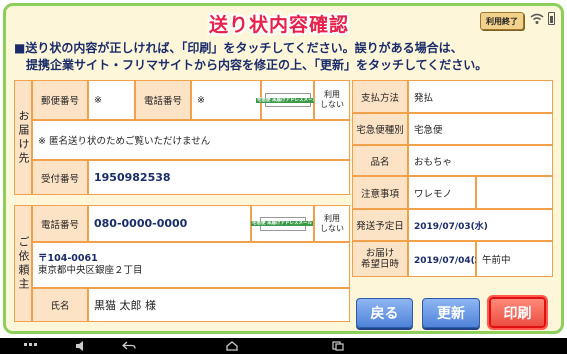  What do you see at coordinates (90, 270) in the screenshot?
I see `sender-address: 東京都中央区銀座２丁目` at bounding box center [90, 270].